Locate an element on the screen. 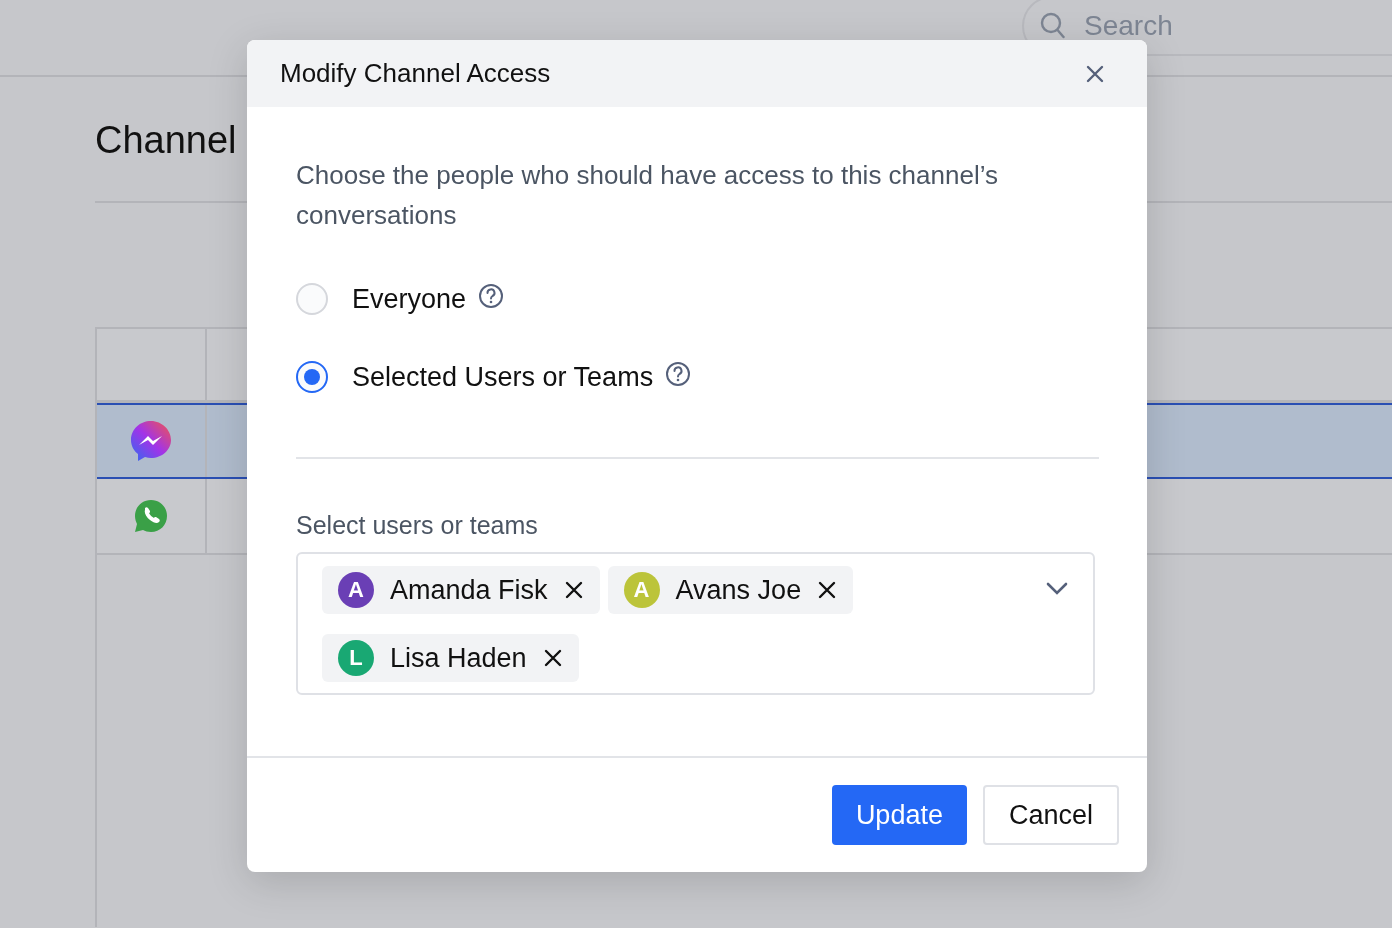 This screenshot has height=928, width=1392. messenger-icon is located at coordinates (151, 441).